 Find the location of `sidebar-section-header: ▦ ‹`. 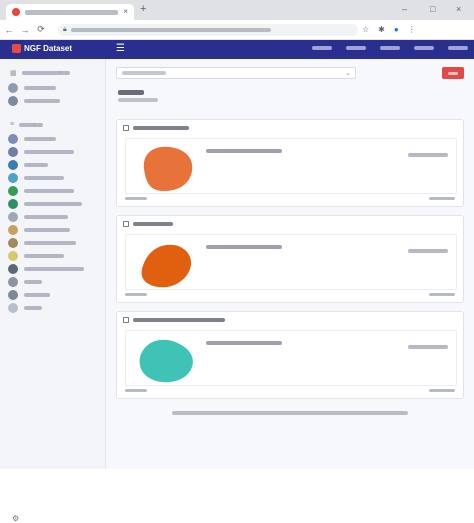

sidebar-section-header: ▦ ‹ is located at coordinates (40, 73).